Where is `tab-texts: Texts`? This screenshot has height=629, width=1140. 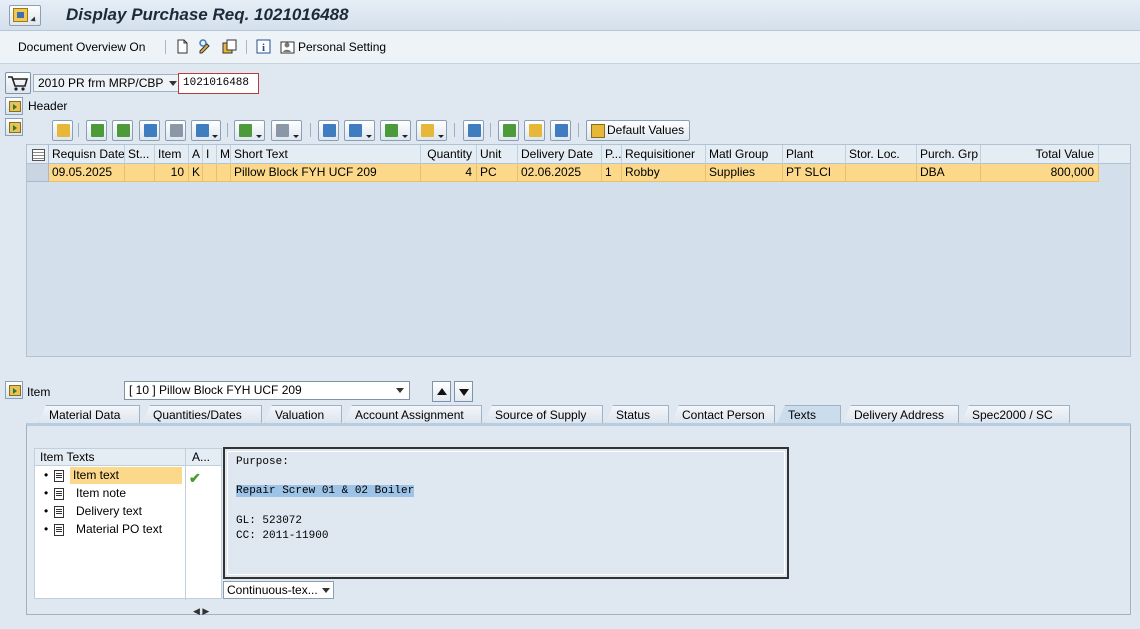 tab-texts: Texts is located at coordinates (809, 414).